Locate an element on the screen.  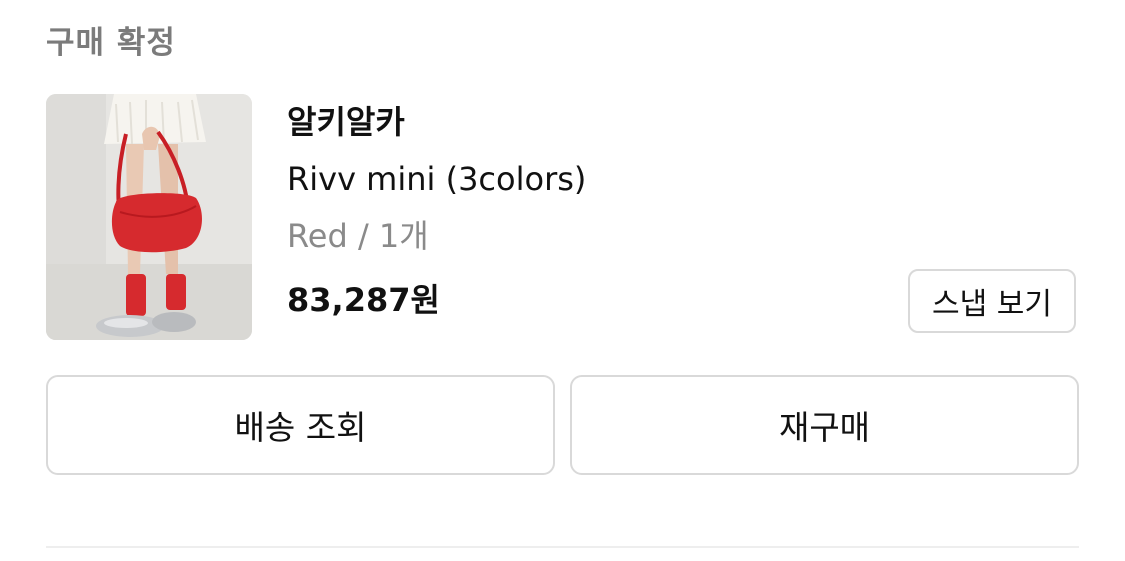
snap-view-button: 스냅 보기 is located at coordinates (992, 301).